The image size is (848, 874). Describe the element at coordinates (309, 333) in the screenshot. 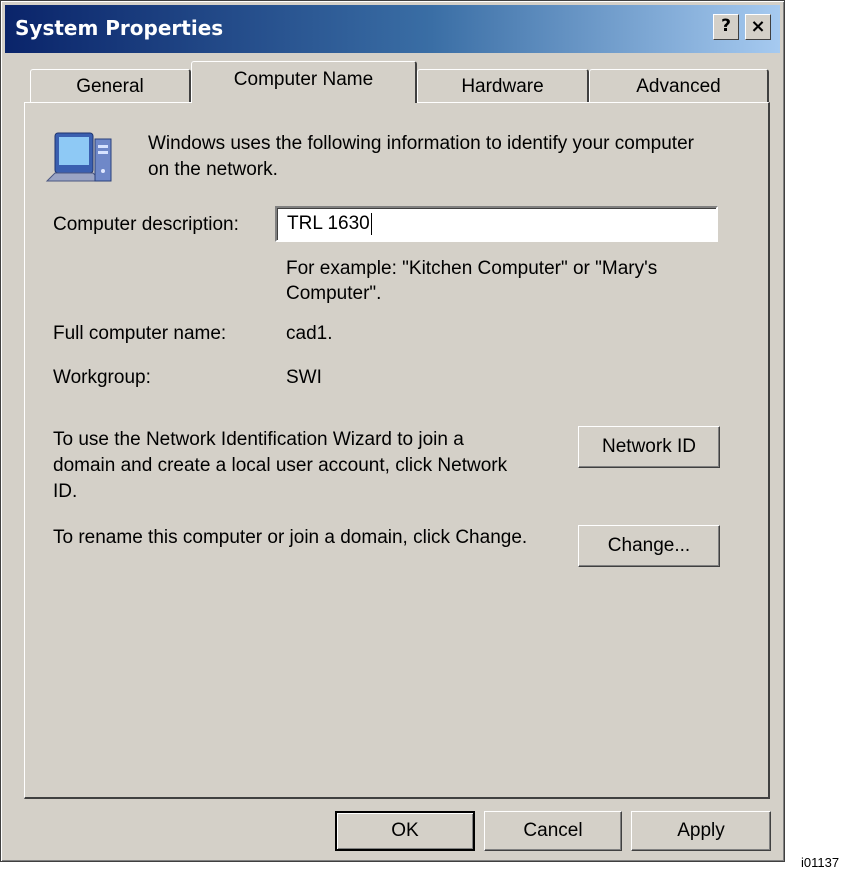

I see `full-computer-name-value: cad1.` at that location.